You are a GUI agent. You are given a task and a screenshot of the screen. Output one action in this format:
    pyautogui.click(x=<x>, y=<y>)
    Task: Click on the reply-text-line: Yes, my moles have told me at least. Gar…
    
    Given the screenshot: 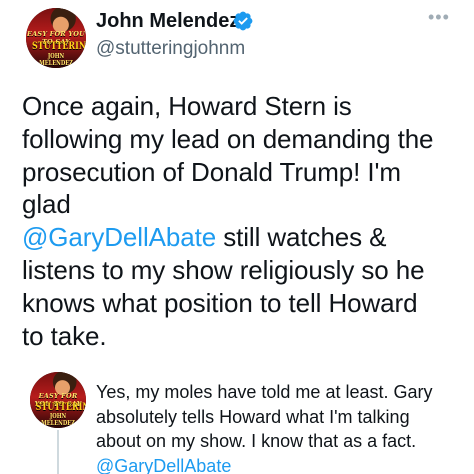 What is the action you would take?
    pyautogui.click(x=264, y=392)
    